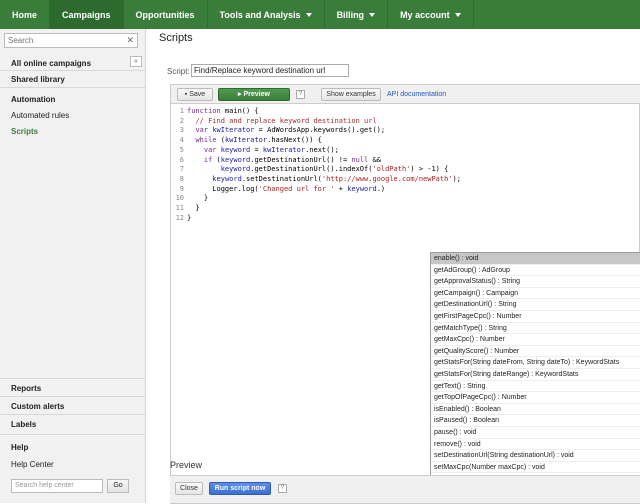 This screenshot has height=504, width=640. What do you see at coordinates (535, 329) in the screenshot?
I see `autocomplete-item: getMatchType() : String` at bounding box center [535, 329].